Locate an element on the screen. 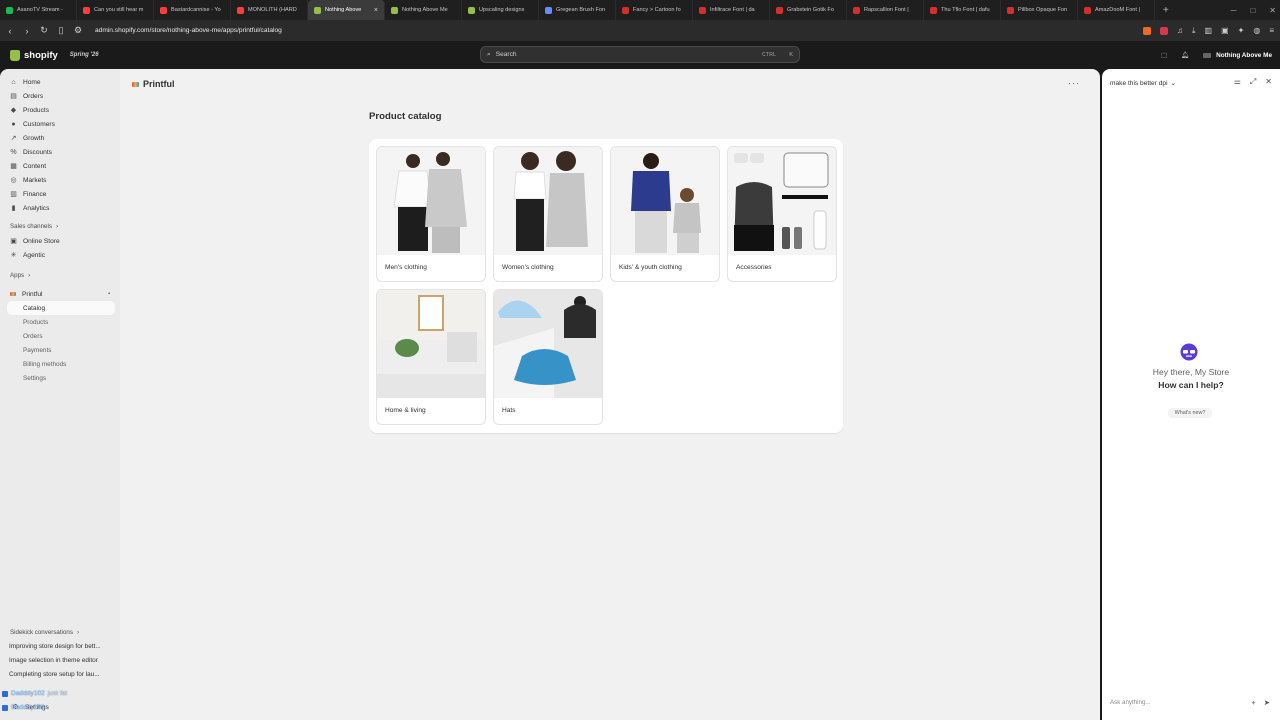 The width and height of the screenshot is (1280, 720). tab-title: Nothing Above Me is located at coordinates (425, 10).